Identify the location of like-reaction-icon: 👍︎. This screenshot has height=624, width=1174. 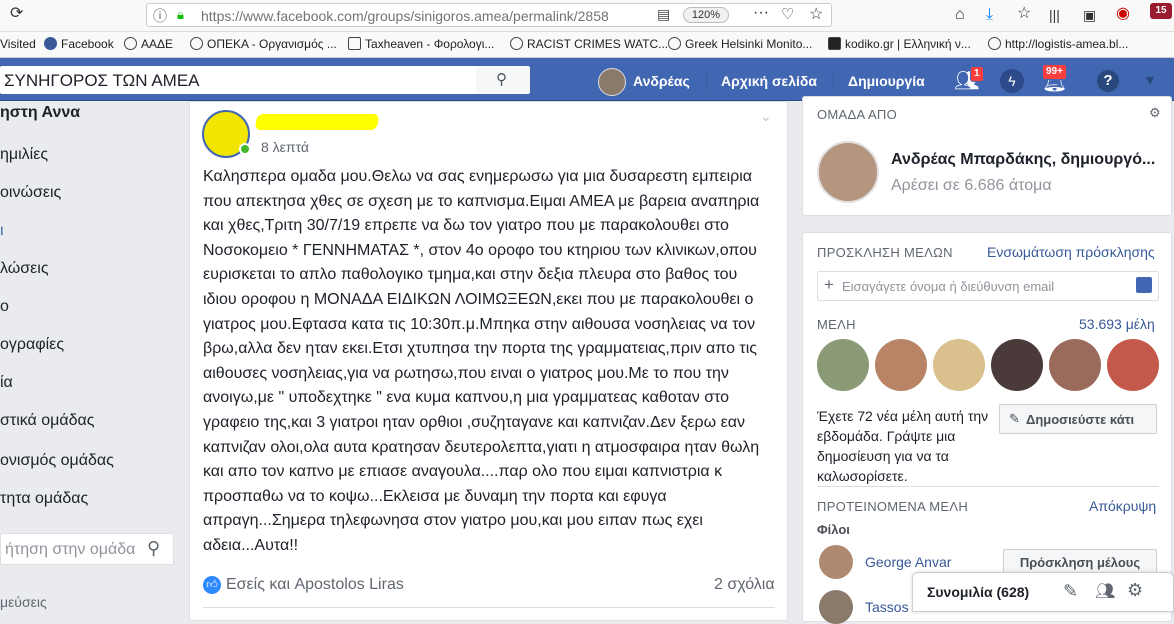
(212, 585).